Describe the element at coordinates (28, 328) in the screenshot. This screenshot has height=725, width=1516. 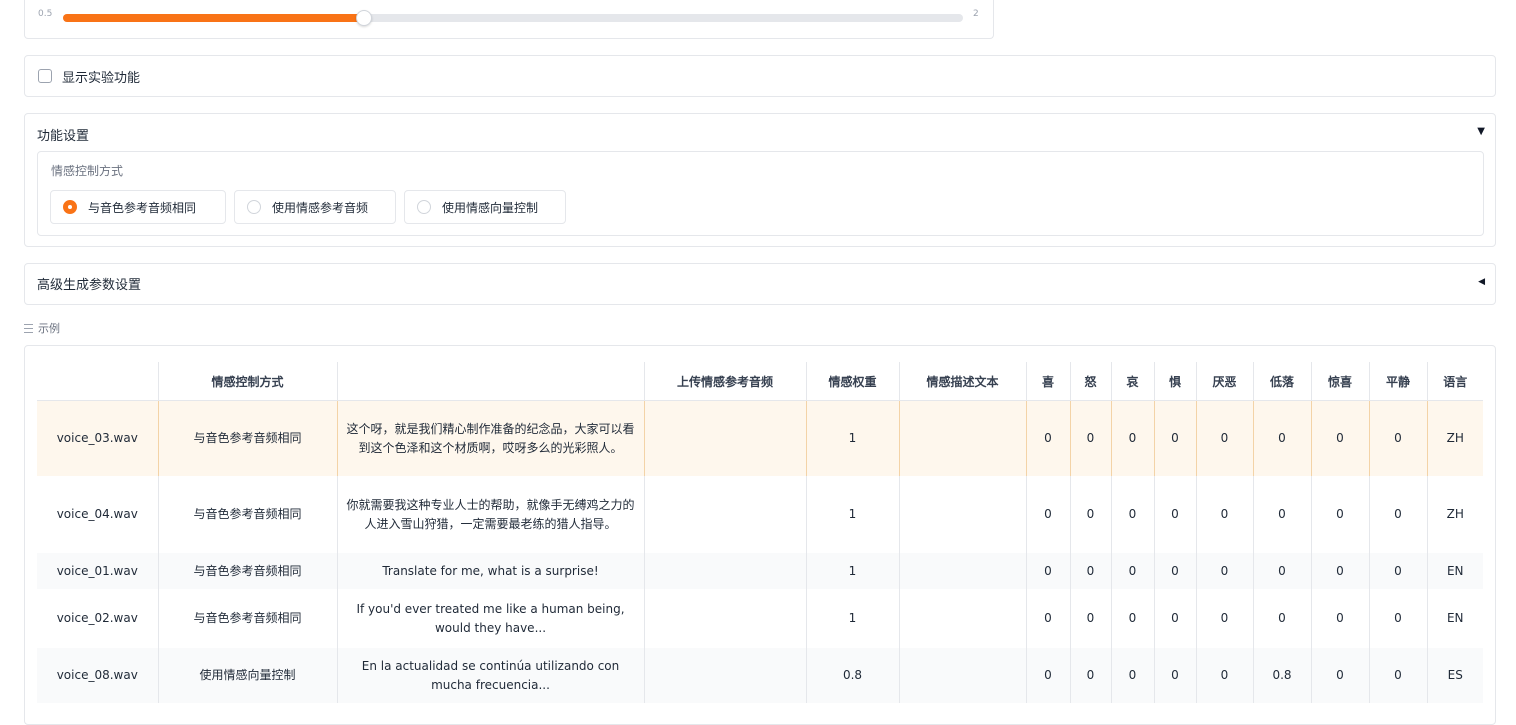
I see `list-icon` at that location.